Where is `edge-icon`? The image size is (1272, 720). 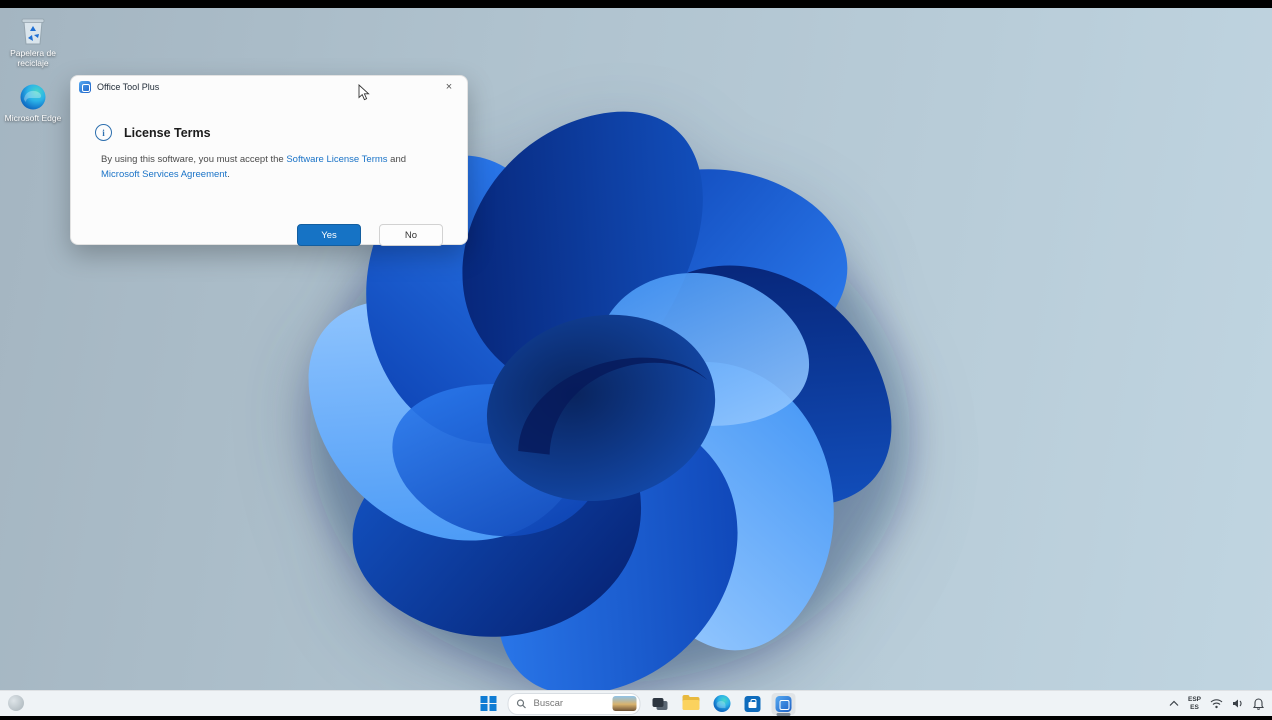
edge-icon is located at coordinates (33, 97).